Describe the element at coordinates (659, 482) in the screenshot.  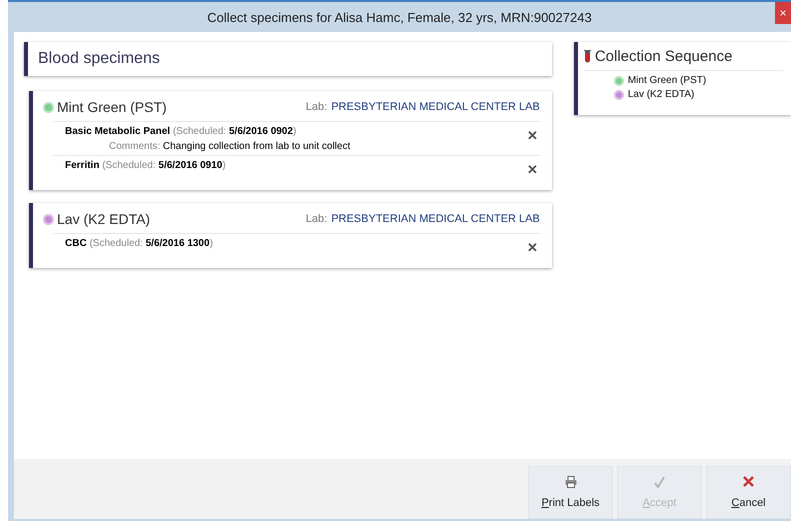
I see `checkmark-icon` at that location.